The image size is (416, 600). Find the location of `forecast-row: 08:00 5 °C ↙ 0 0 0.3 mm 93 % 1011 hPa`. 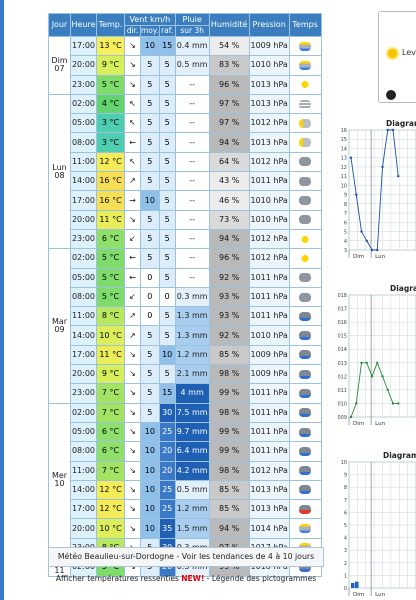

forecast-row: 08:00 5 °C ↙ 0 0 0.3 mm 93 % 1011 hPa is located at coordinates (185, 297).